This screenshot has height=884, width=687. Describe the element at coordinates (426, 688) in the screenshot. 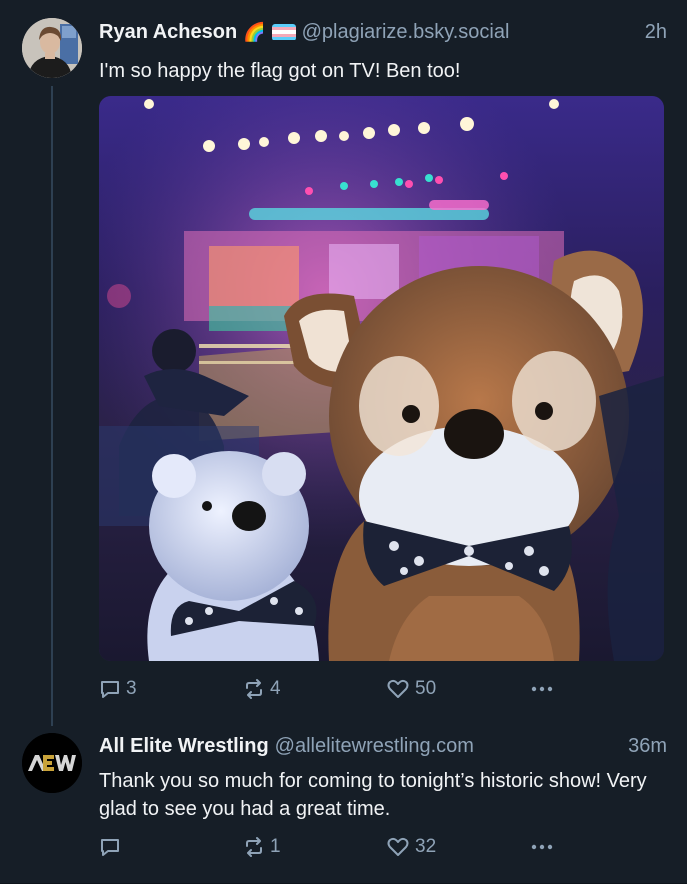

I see `like-count: 50` at that location.